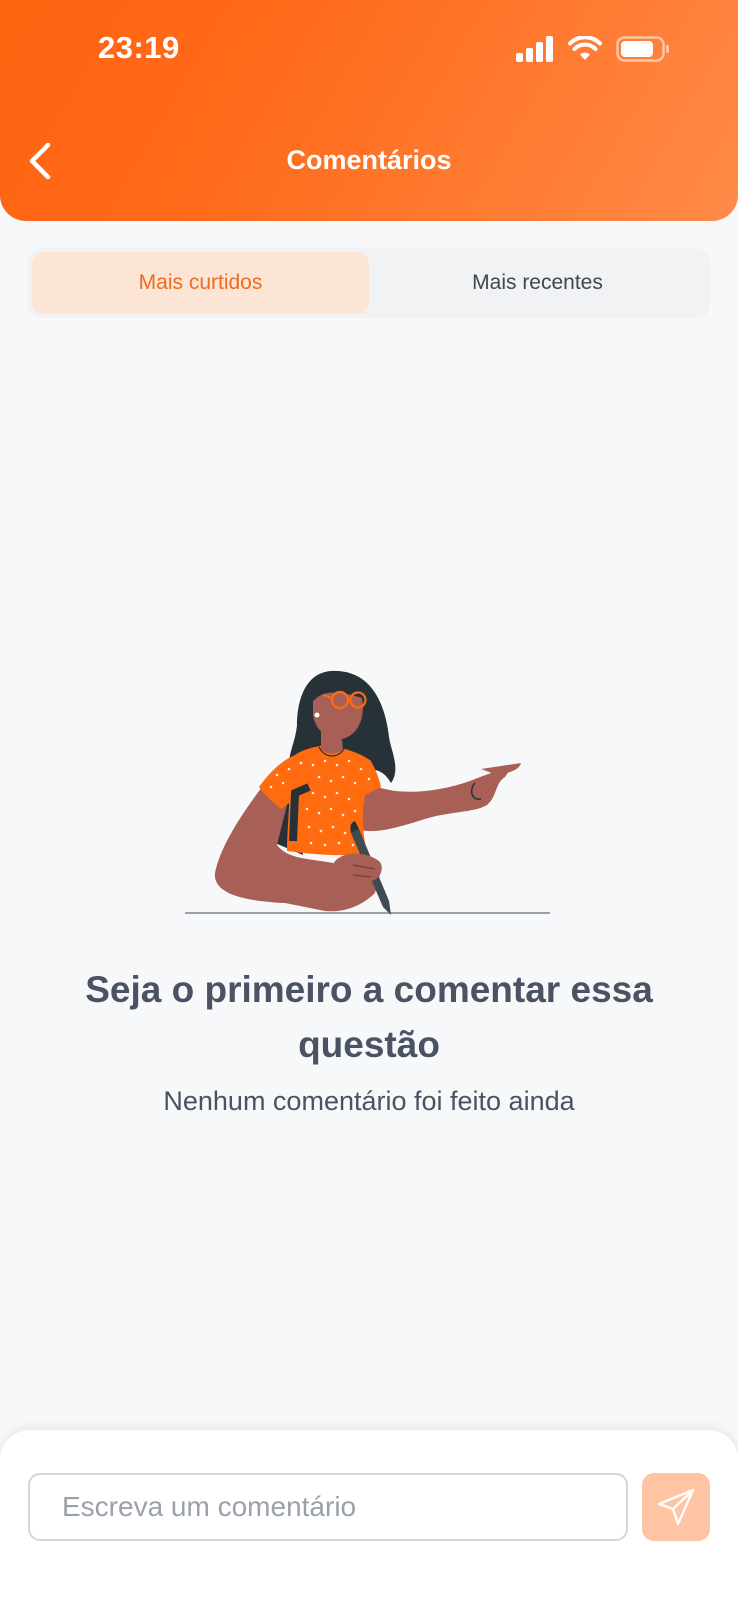  What do you see at coordinates (369, 1101) in the screenshot?
I see `empty-state-subtitle: Nenhum comentário foi feito ainda` at bounding box center [369, 1101].